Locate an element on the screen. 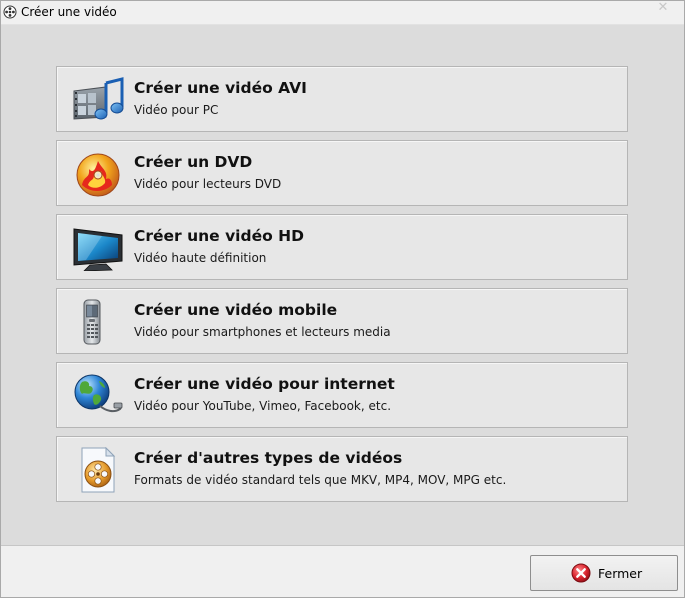  option-title: Créer une vidéo HD is located at coordinates (219, 236).